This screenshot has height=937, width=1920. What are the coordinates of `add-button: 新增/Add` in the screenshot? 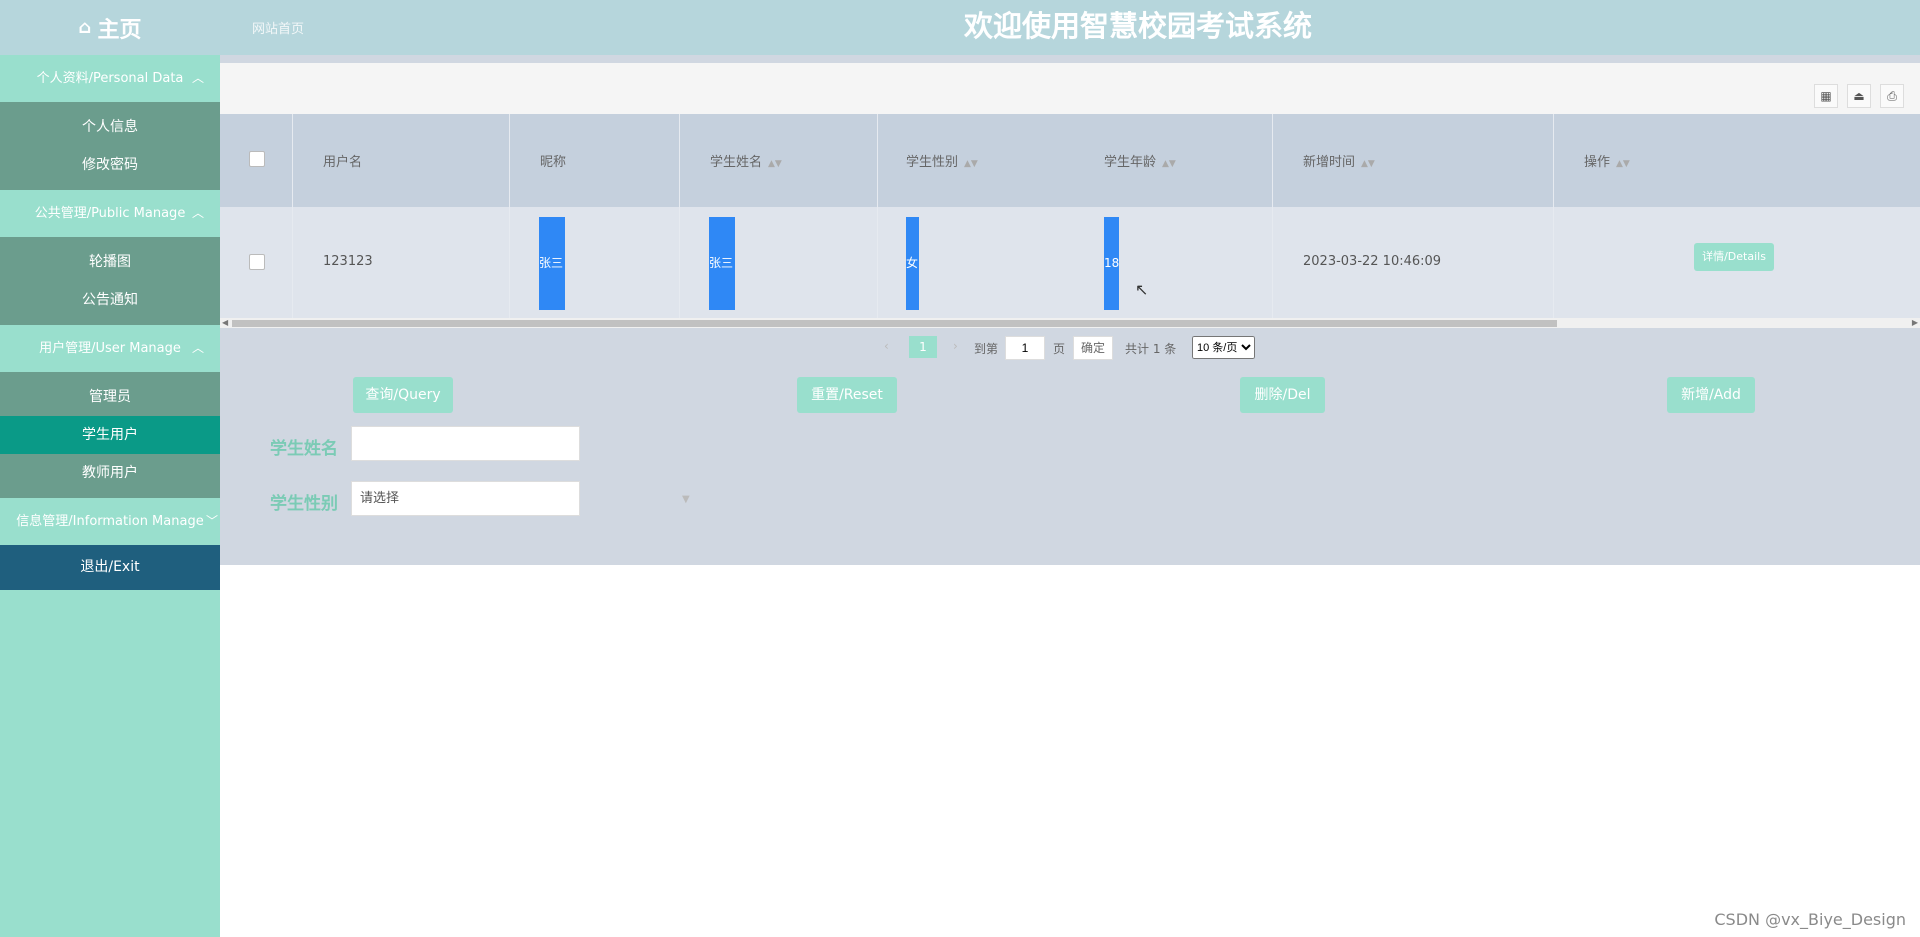 It's located at (1711, 395).